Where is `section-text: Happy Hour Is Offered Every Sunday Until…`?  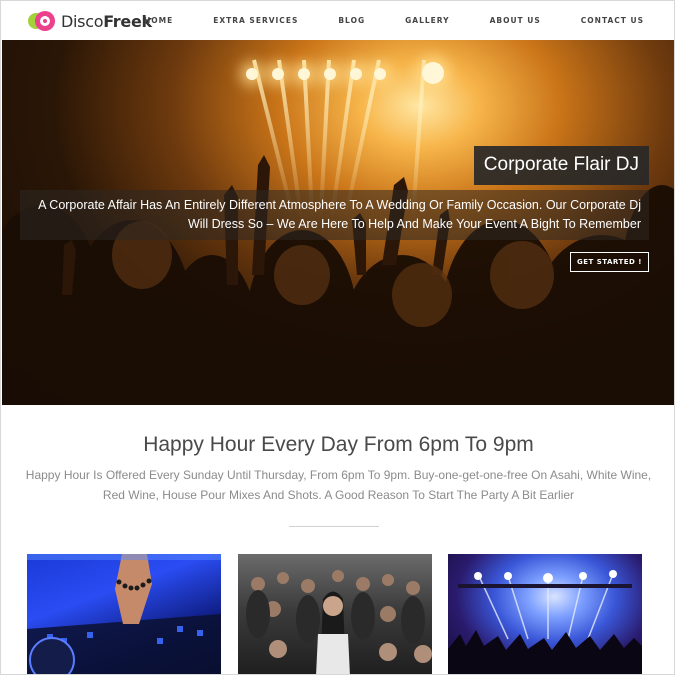
section-text: Happy Hour Is Offered Every Sunday Until… is located at coordinates (338, 485).